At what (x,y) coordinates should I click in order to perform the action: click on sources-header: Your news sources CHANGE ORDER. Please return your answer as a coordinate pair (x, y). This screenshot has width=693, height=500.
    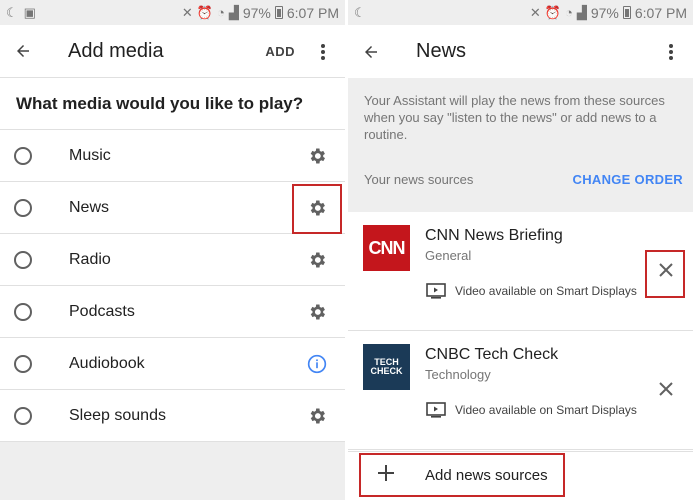
    Looking at the image, I should click on (523, 179).